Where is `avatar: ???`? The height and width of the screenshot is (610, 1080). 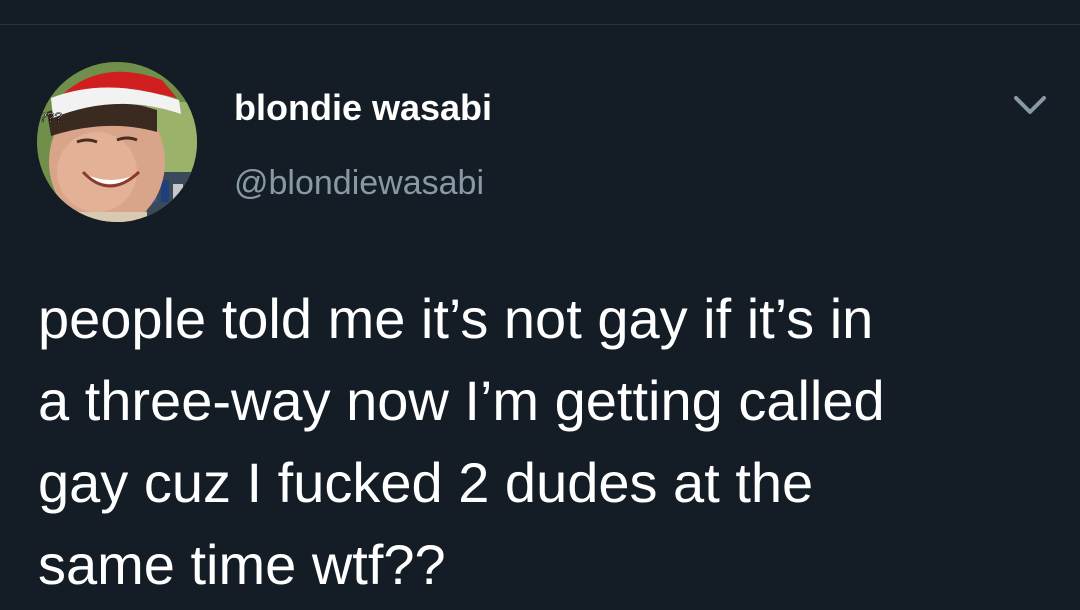 avatar: ??? is located at coordinates (117, 142).